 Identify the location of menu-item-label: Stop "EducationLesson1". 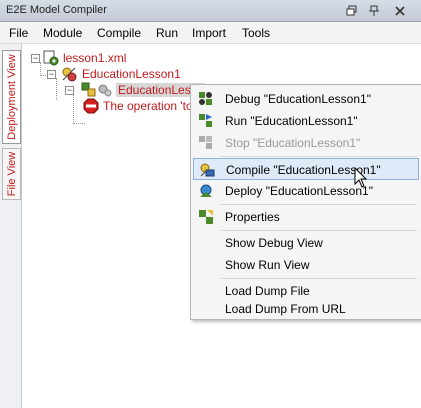
(293, 143).